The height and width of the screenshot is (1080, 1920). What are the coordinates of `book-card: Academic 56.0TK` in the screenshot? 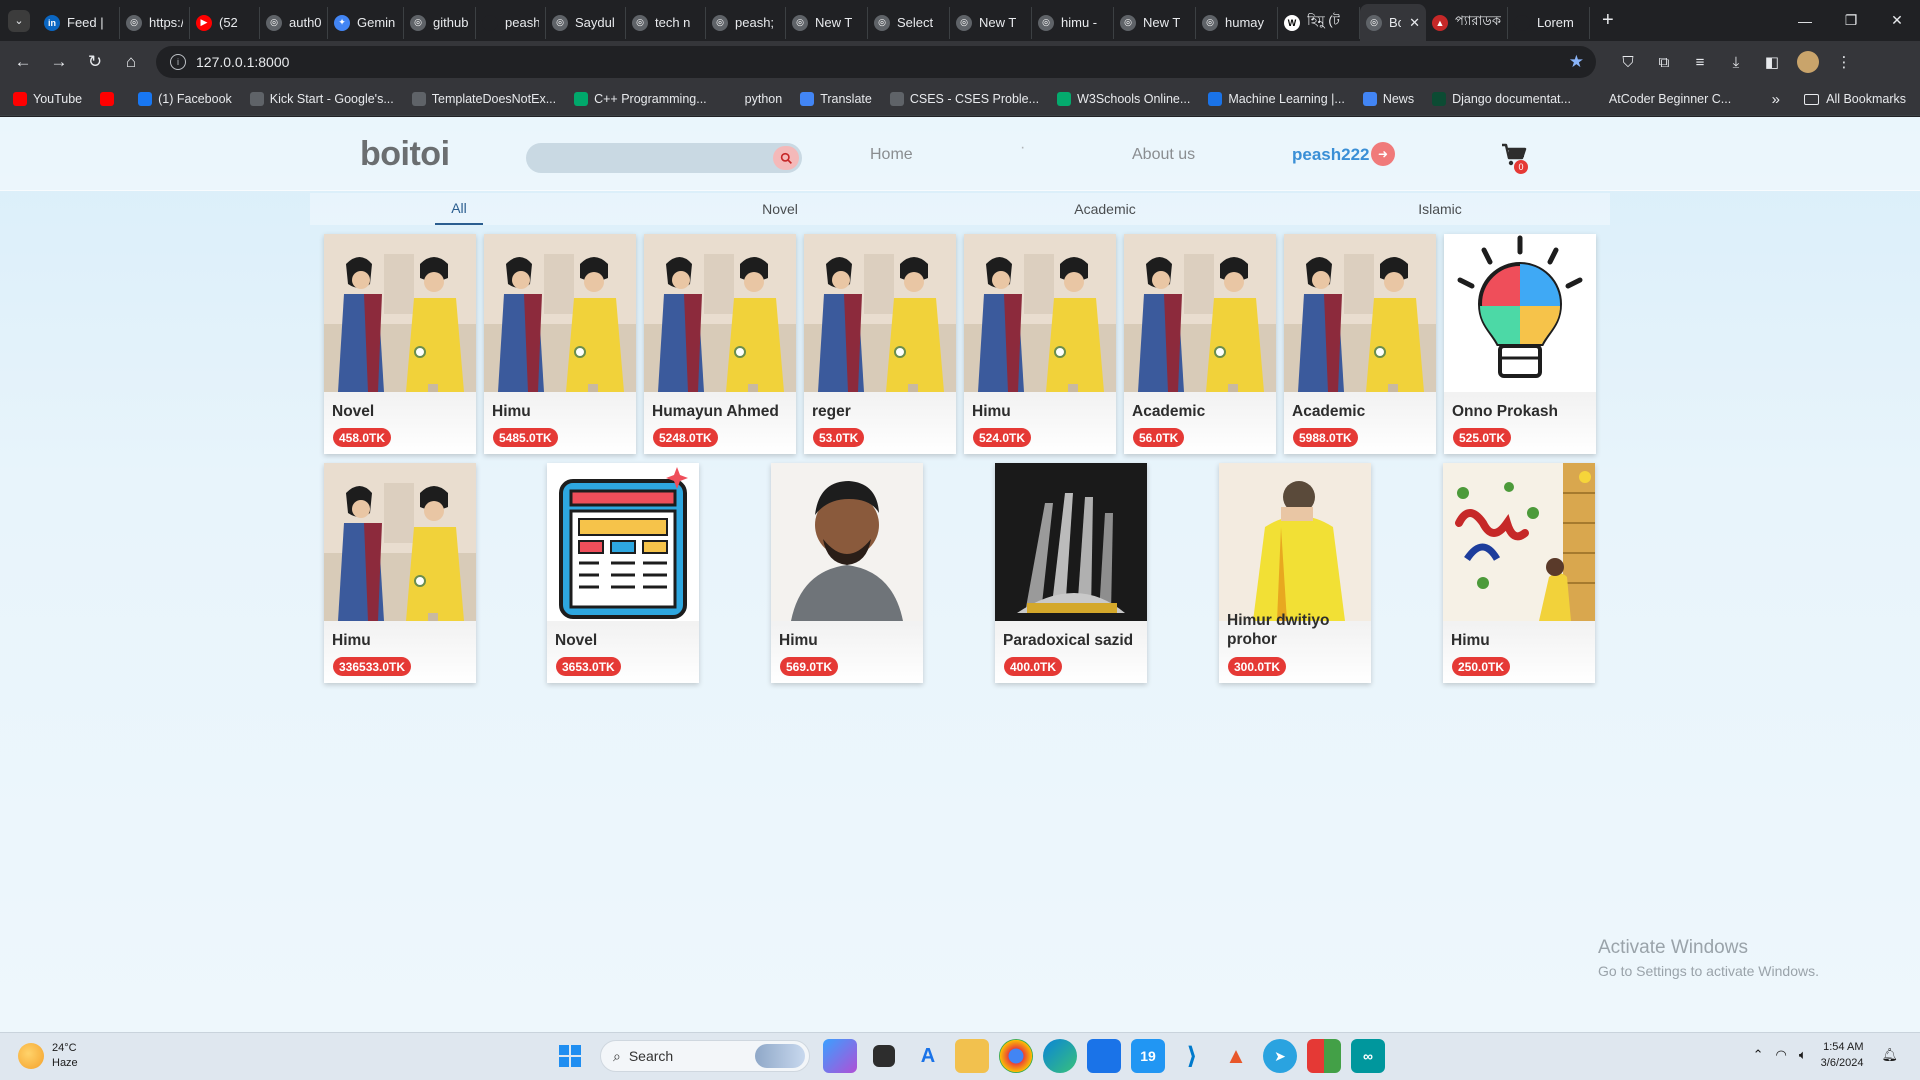 It's located at (1200, 344).